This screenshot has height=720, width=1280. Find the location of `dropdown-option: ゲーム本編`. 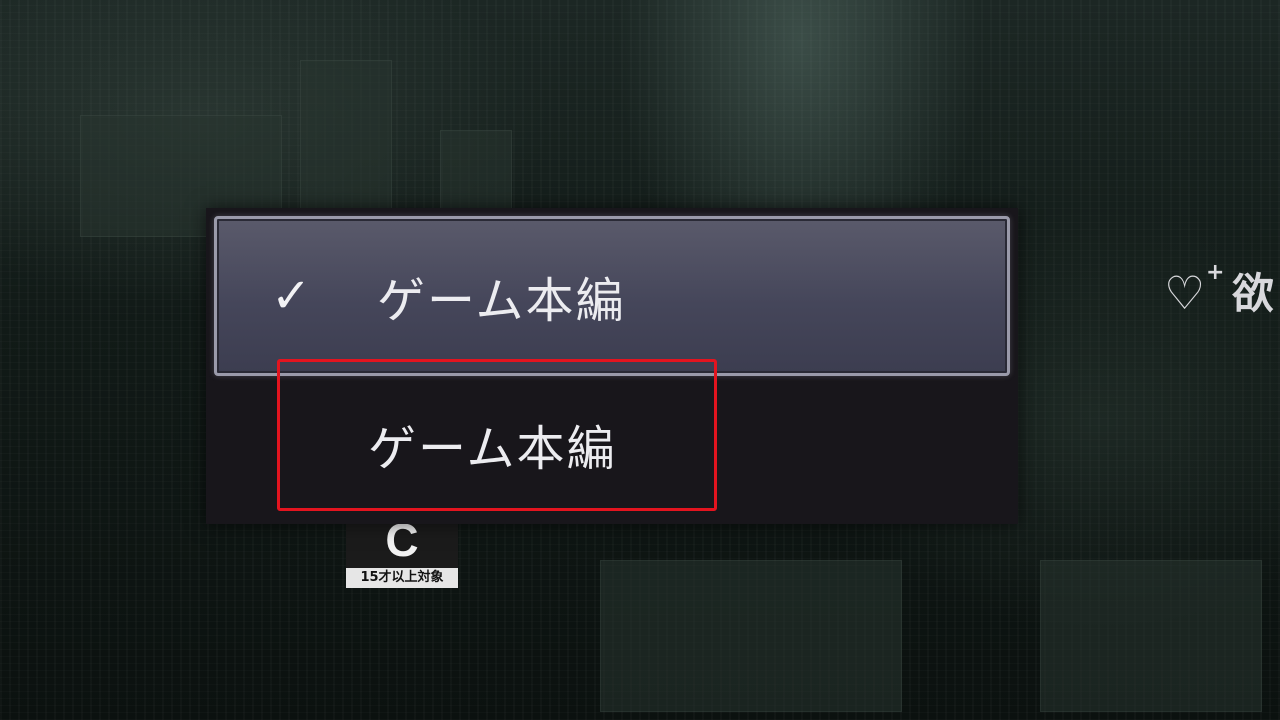

dropdown-option: ゲーム本編 is located at coordinates (612, 444).